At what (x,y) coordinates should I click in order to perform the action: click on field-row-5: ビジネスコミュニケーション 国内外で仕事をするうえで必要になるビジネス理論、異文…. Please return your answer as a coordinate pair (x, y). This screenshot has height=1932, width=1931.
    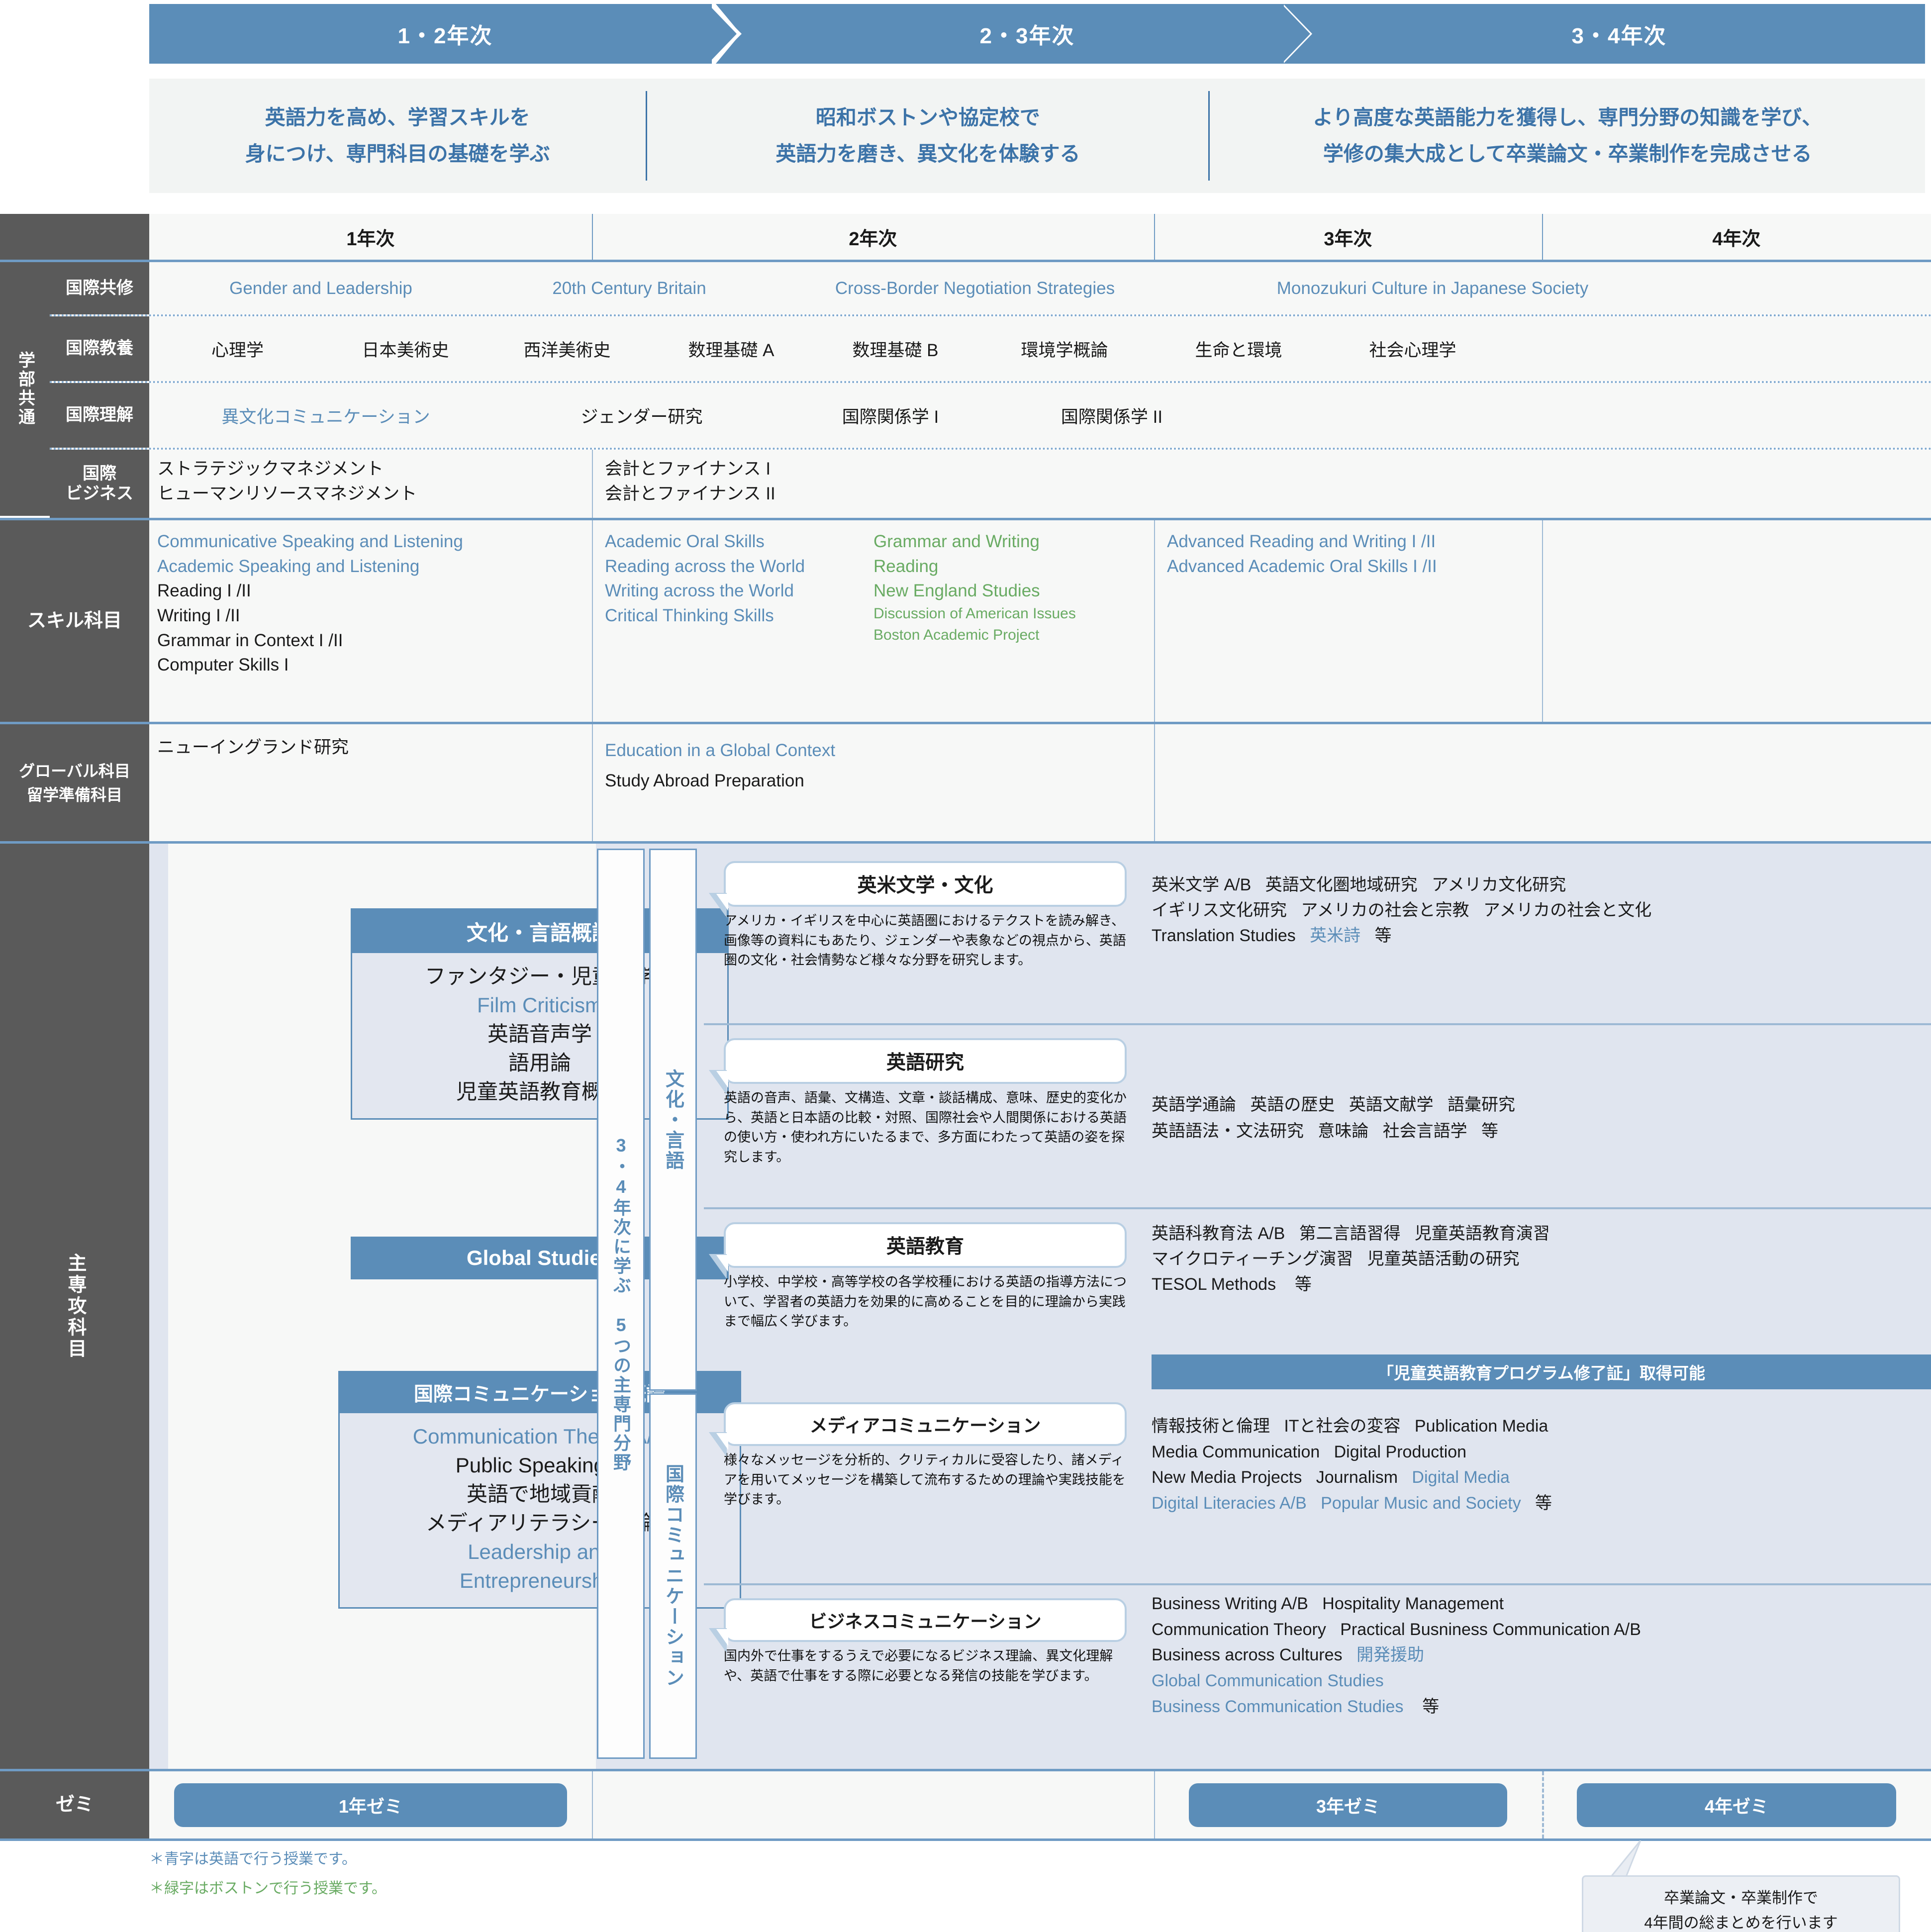
    Looking at the image, I should click on (1318, 1676).